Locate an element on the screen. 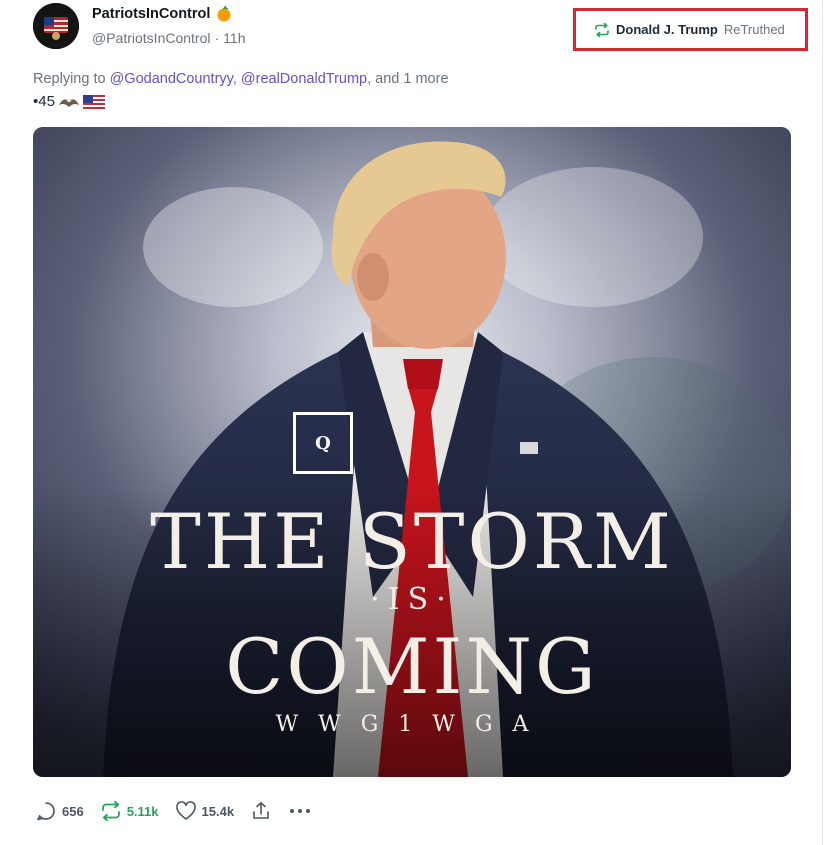  reply-button: 656 is located at coordinates (59, 811).